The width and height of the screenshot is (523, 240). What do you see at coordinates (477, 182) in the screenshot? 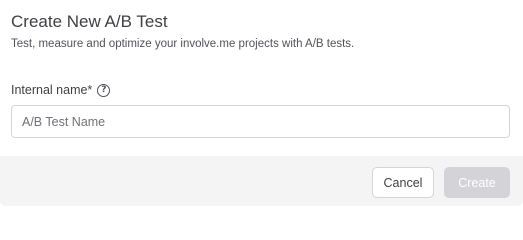
I see `create-button: Create` at bounding box center [477, 182].